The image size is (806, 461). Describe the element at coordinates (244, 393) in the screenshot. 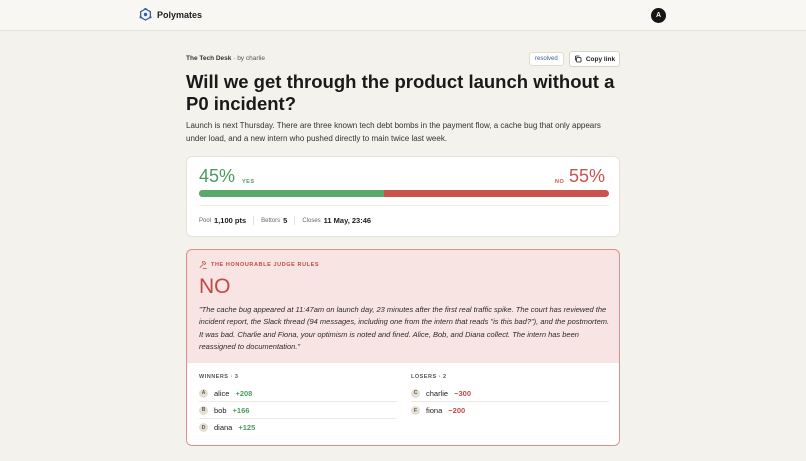

I see `player-points: +208` at that location.